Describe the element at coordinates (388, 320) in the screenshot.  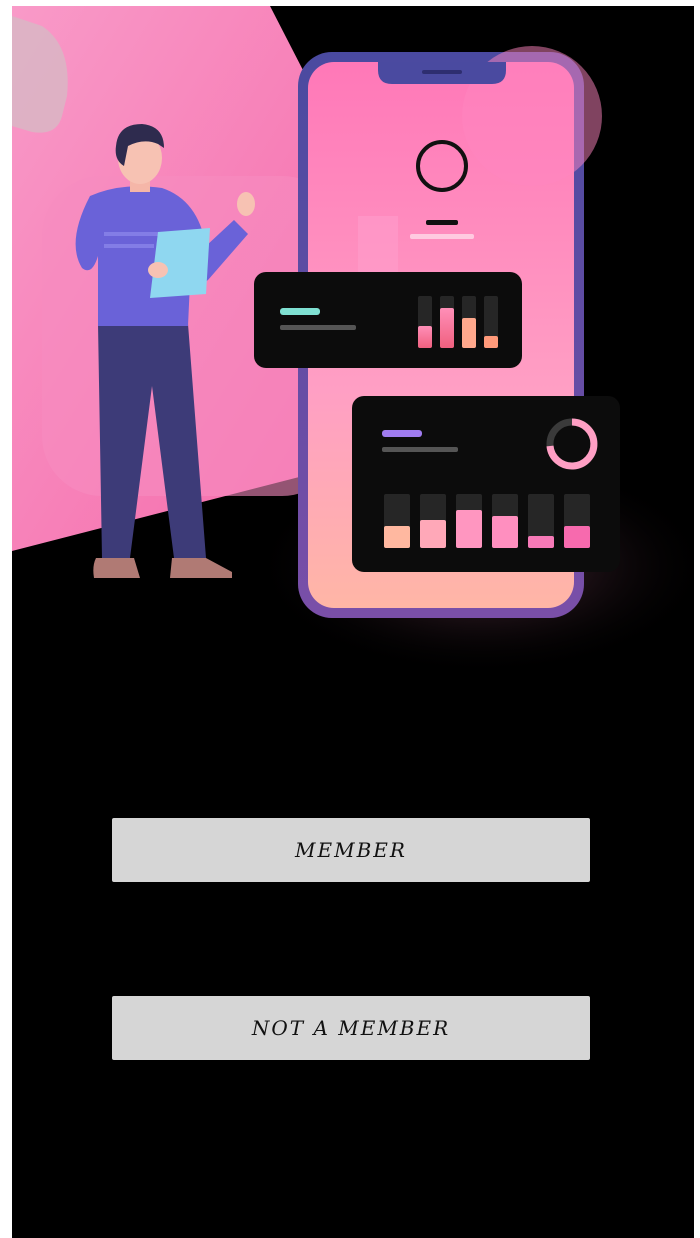
I see `stats-card-bar-chart` at that location.